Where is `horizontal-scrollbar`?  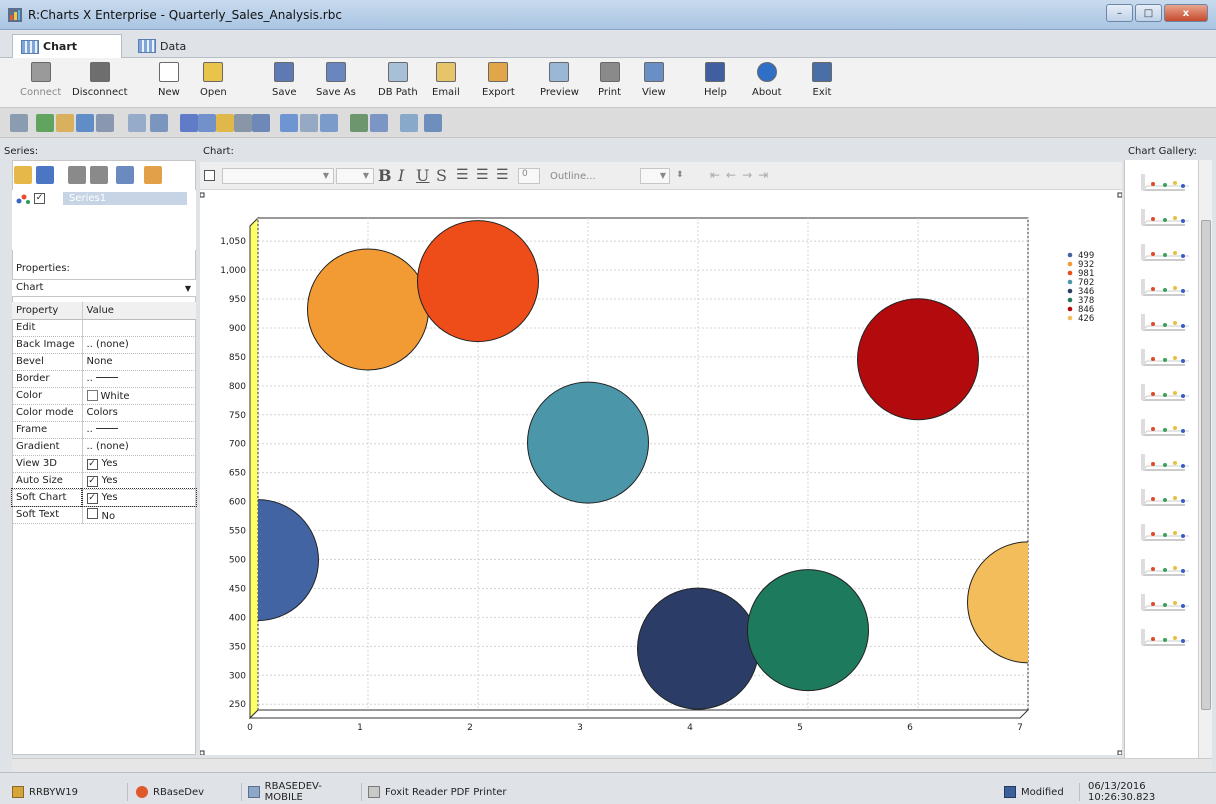
horizontal-scrollbar is located at coordinates (612, 765).